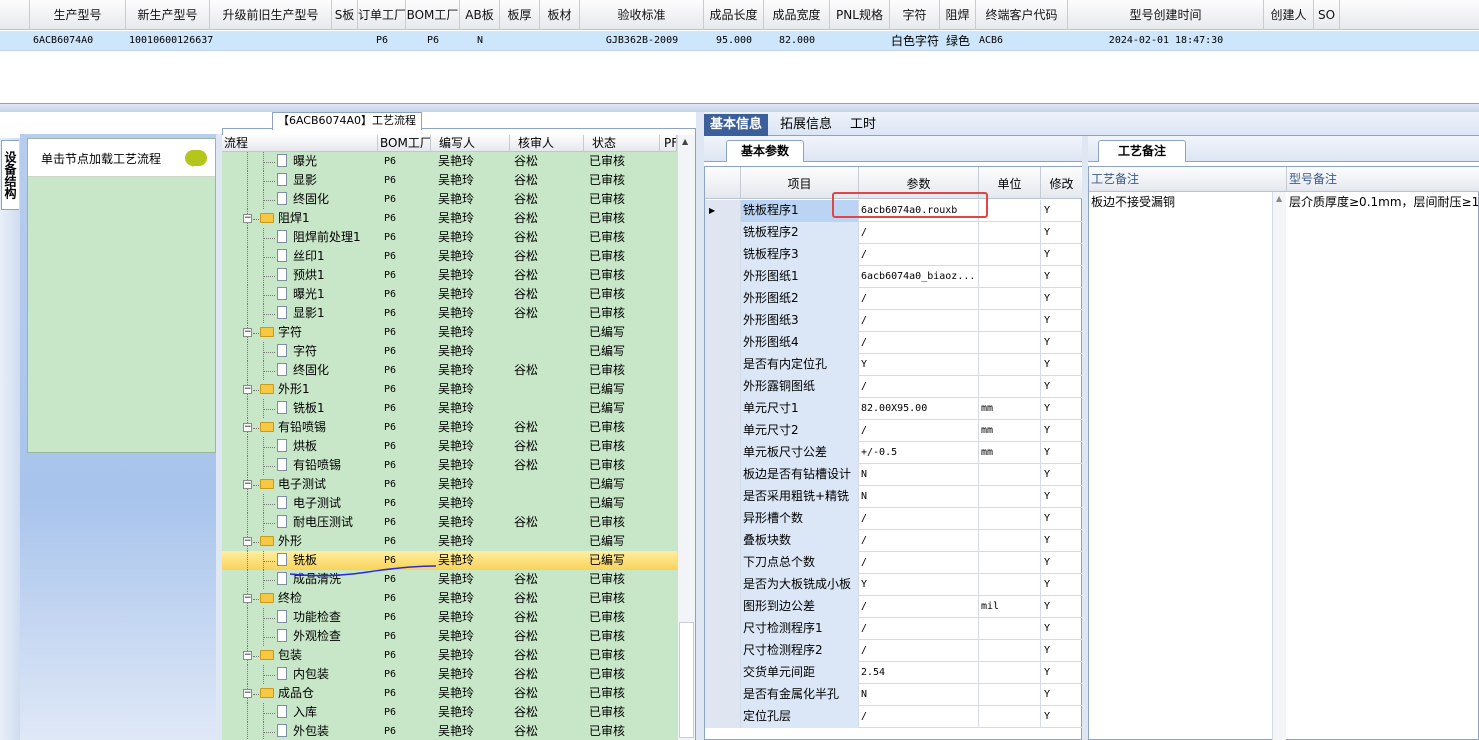 This screenshot has height=740, width=1479. I want to click on tree-step-row: 外包装 P6 吴艳玲 谷松 已审核, so click(449, 731).